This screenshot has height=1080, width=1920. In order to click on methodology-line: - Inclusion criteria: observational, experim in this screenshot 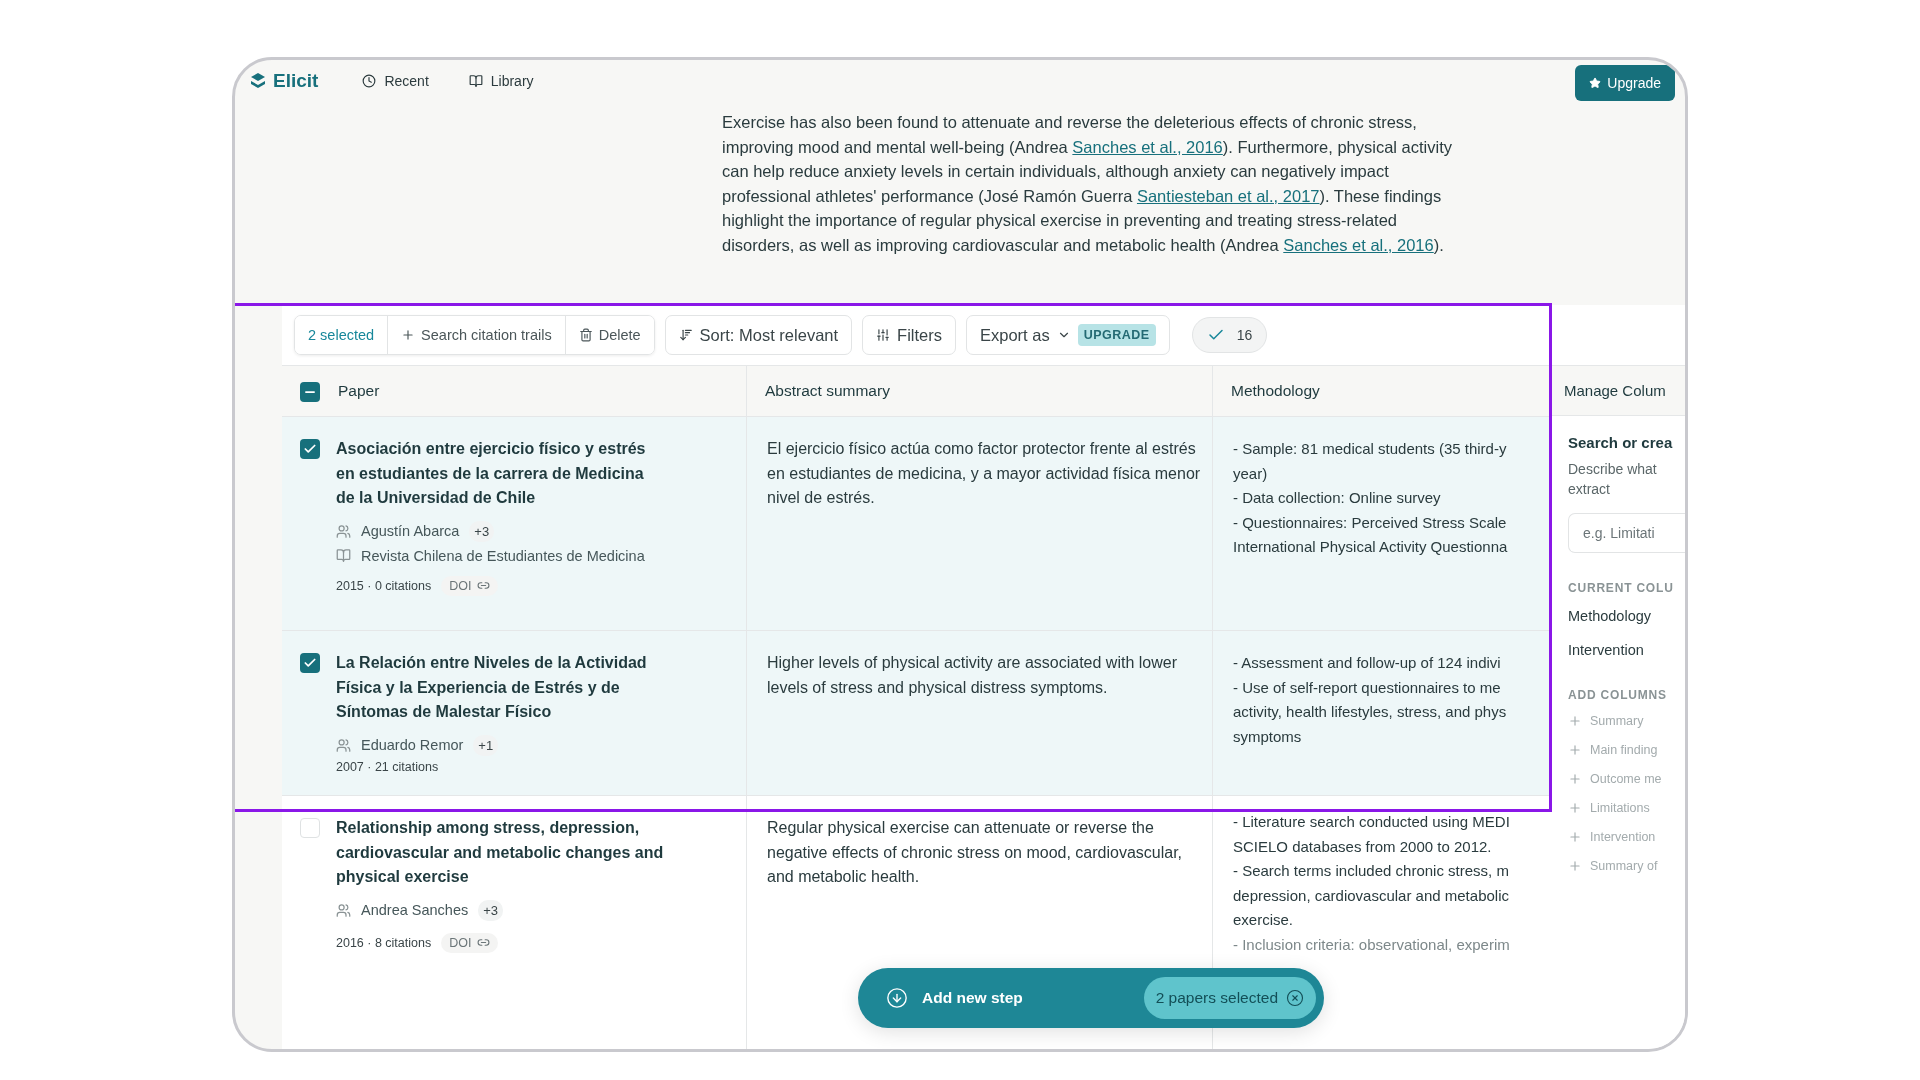, I will do `click(1371, 944)`.